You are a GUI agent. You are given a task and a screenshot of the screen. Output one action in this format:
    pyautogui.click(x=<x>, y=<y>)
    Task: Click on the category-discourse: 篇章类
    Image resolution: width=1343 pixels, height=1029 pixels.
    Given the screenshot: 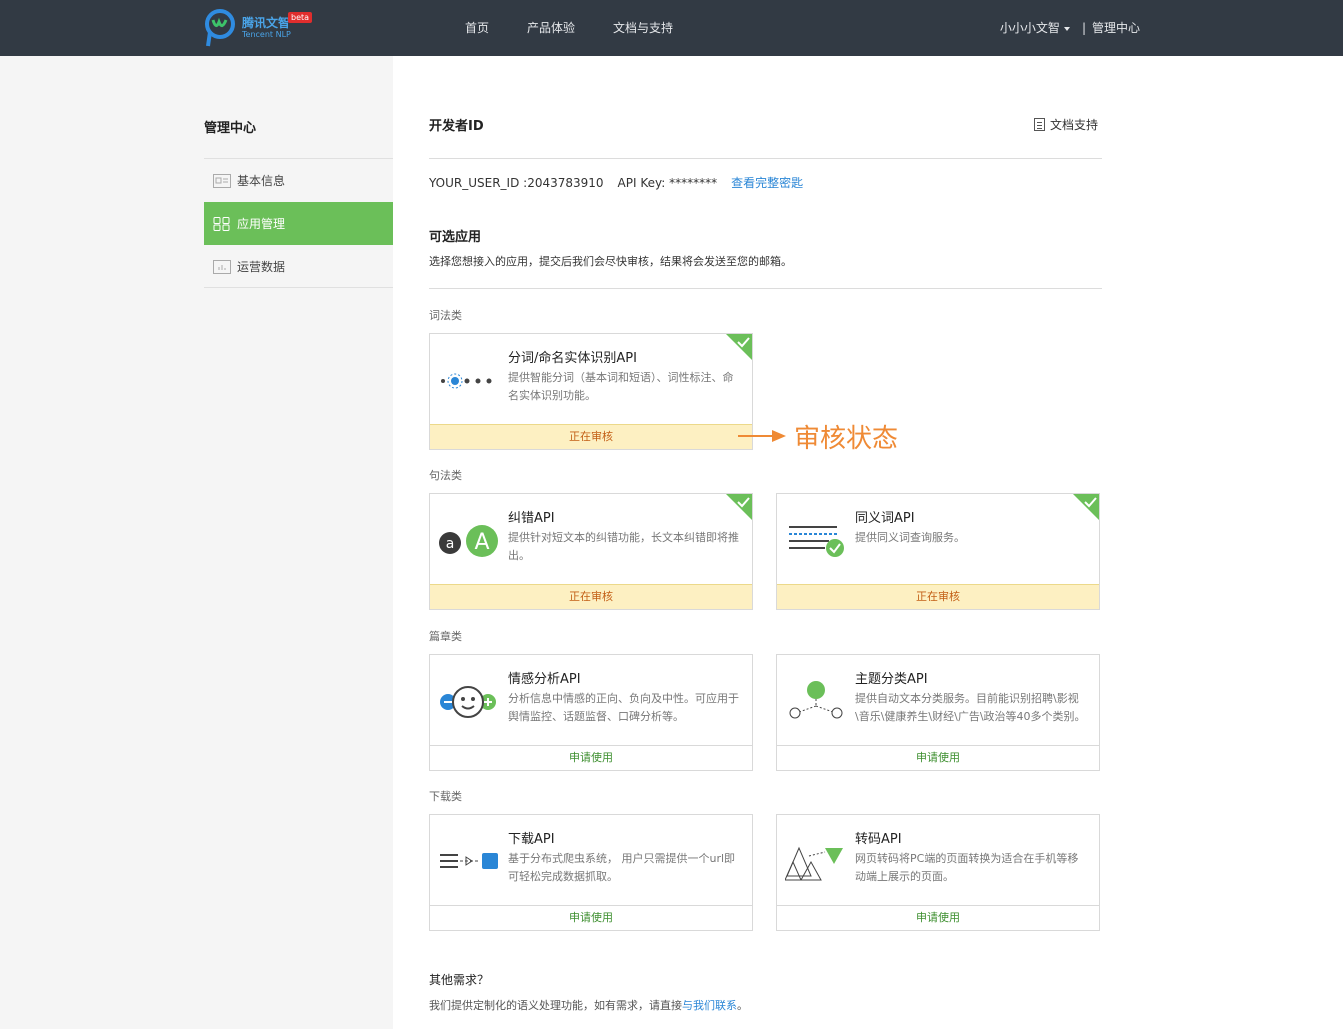 What is the action you would take?
    pyautogui.click(x=445, y=636)
    